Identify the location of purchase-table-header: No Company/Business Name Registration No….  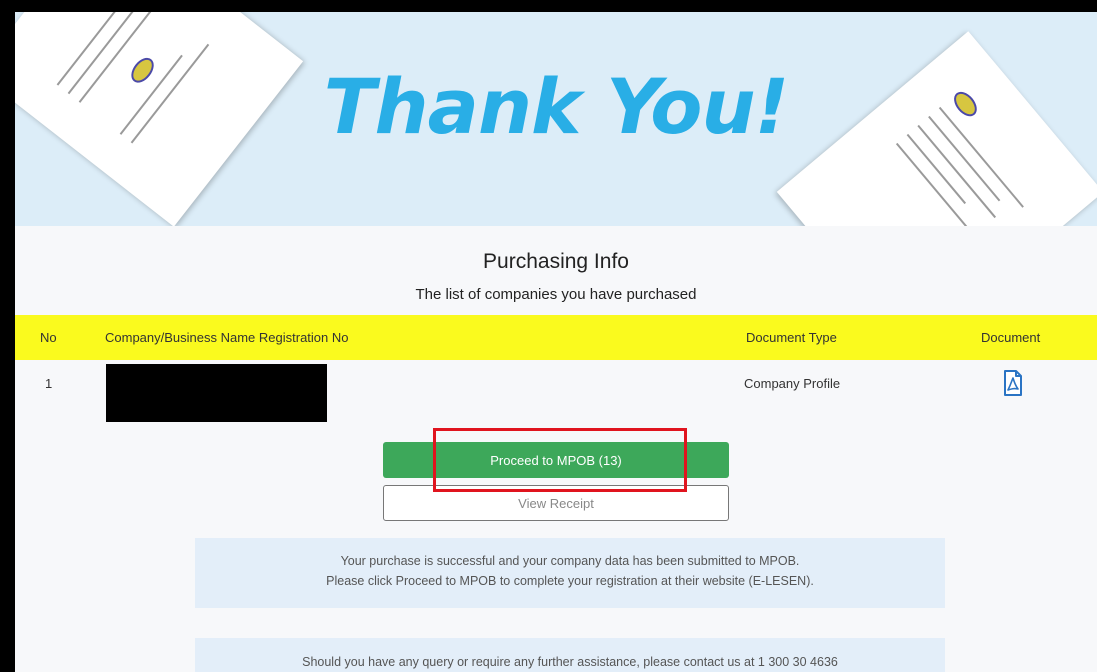
(556, 337).